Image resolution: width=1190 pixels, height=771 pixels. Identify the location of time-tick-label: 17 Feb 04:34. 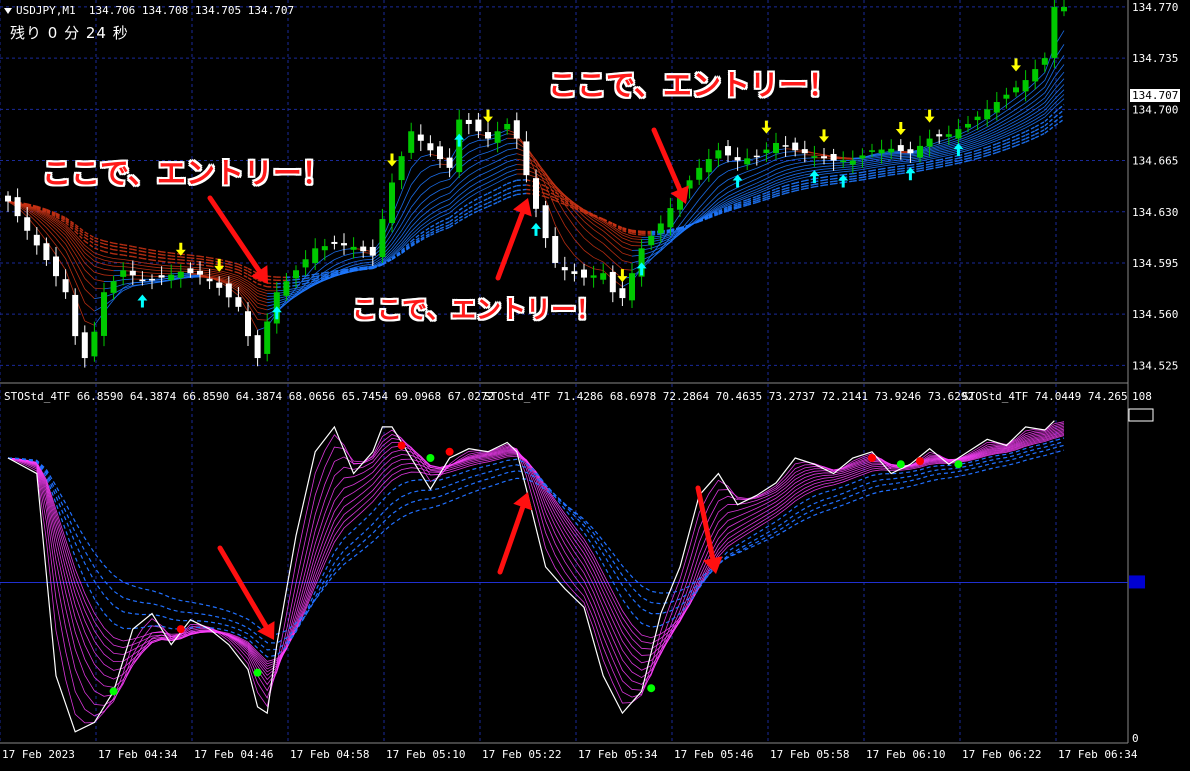
(138, 754).